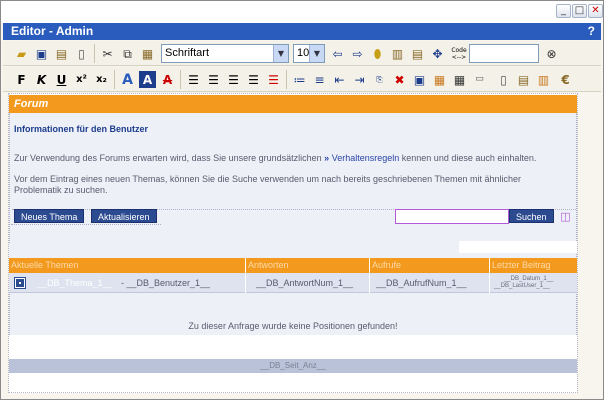 Image resolution: width=604 pixels, height=400 pixels. I want to click on forum-header: Forum, so click(293, 104).